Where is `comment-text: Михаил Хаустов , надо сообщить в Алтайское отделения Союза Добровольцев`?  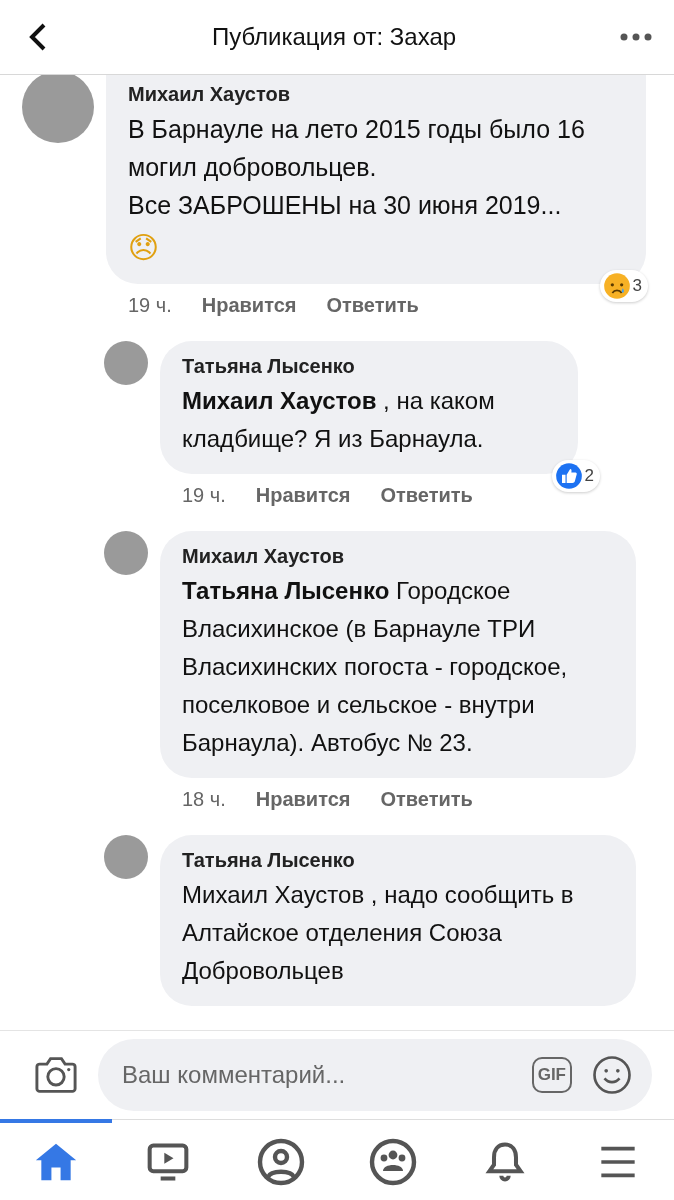 comment-text: Михаил Хаустов , надо сообщить в Алтайское отделения Союза Добровольцев is located at coordinates (378, 933).